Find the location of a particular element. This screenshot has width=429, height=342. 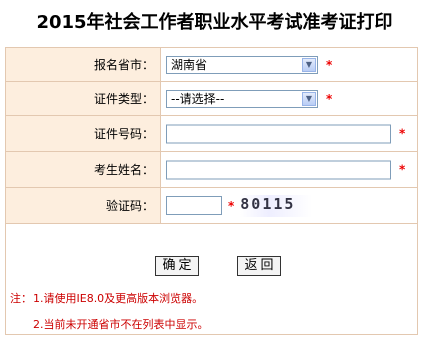

row-captcha: 验证码： * 80115 is located at coordinates (211, 206).